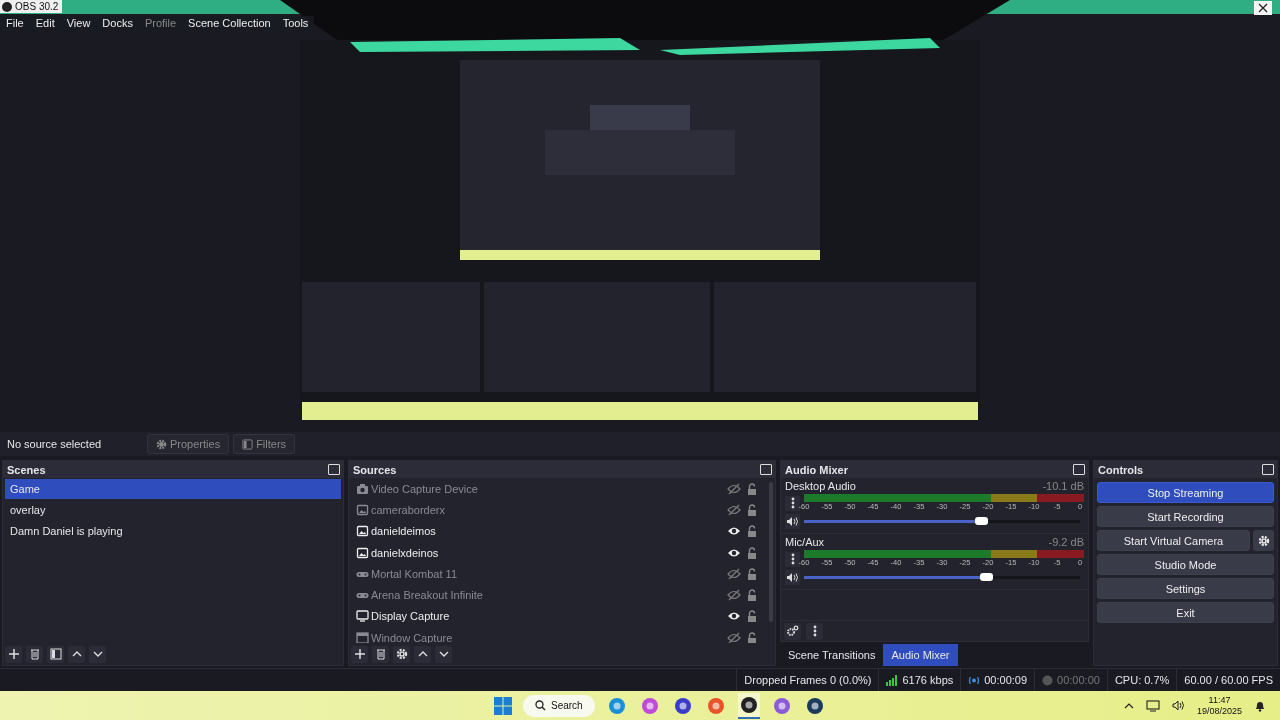  What do you see at coordinates (1185, 492) in the screenshot?
I see `control-button: Stop Streaming` at bounding box center [1185, 492].